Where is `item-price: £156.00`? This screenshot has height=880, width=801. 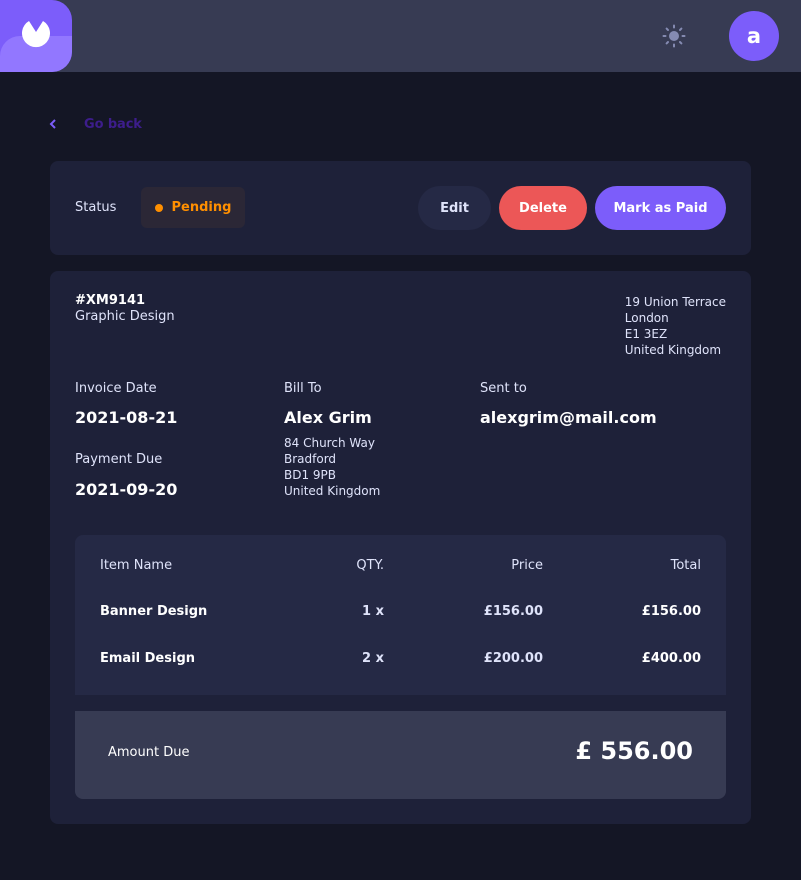 item-price: £156.00 is located at coordinates (513, 611).